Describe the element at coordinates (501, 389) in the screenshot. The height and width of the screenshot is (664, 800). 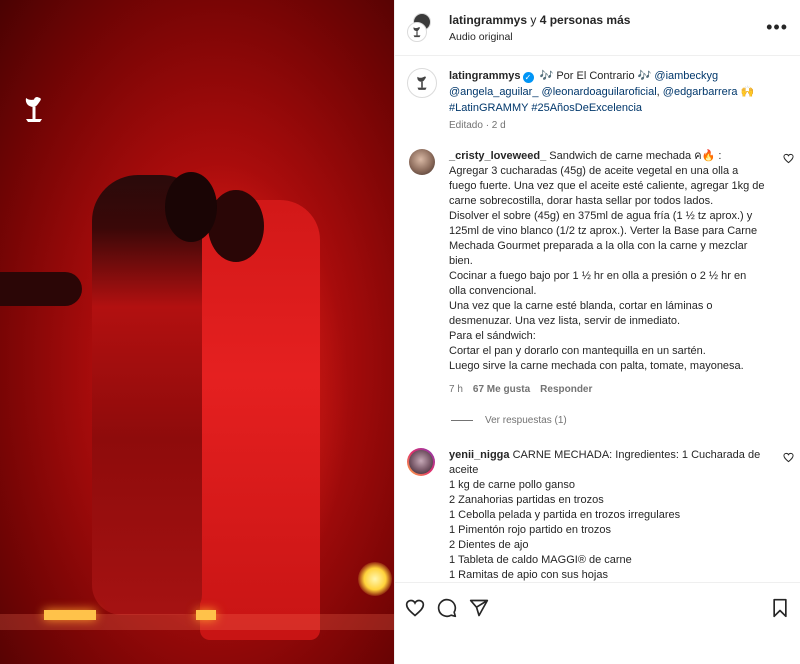
I see `comment-likes: 67 Me gusta` at that location.